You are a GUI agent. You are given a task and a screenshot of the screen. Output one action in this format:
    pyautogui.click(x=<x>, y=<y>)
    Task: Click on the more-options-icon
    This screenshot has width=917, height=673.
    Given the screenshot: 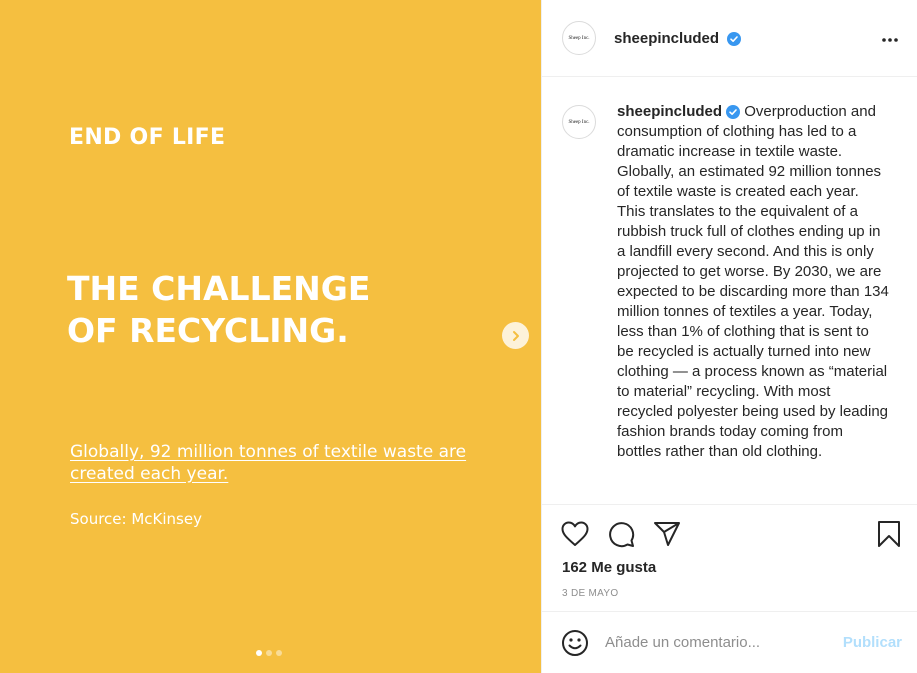 What is the action you would take?
    pyautogui.click(x=890, y=39)
    